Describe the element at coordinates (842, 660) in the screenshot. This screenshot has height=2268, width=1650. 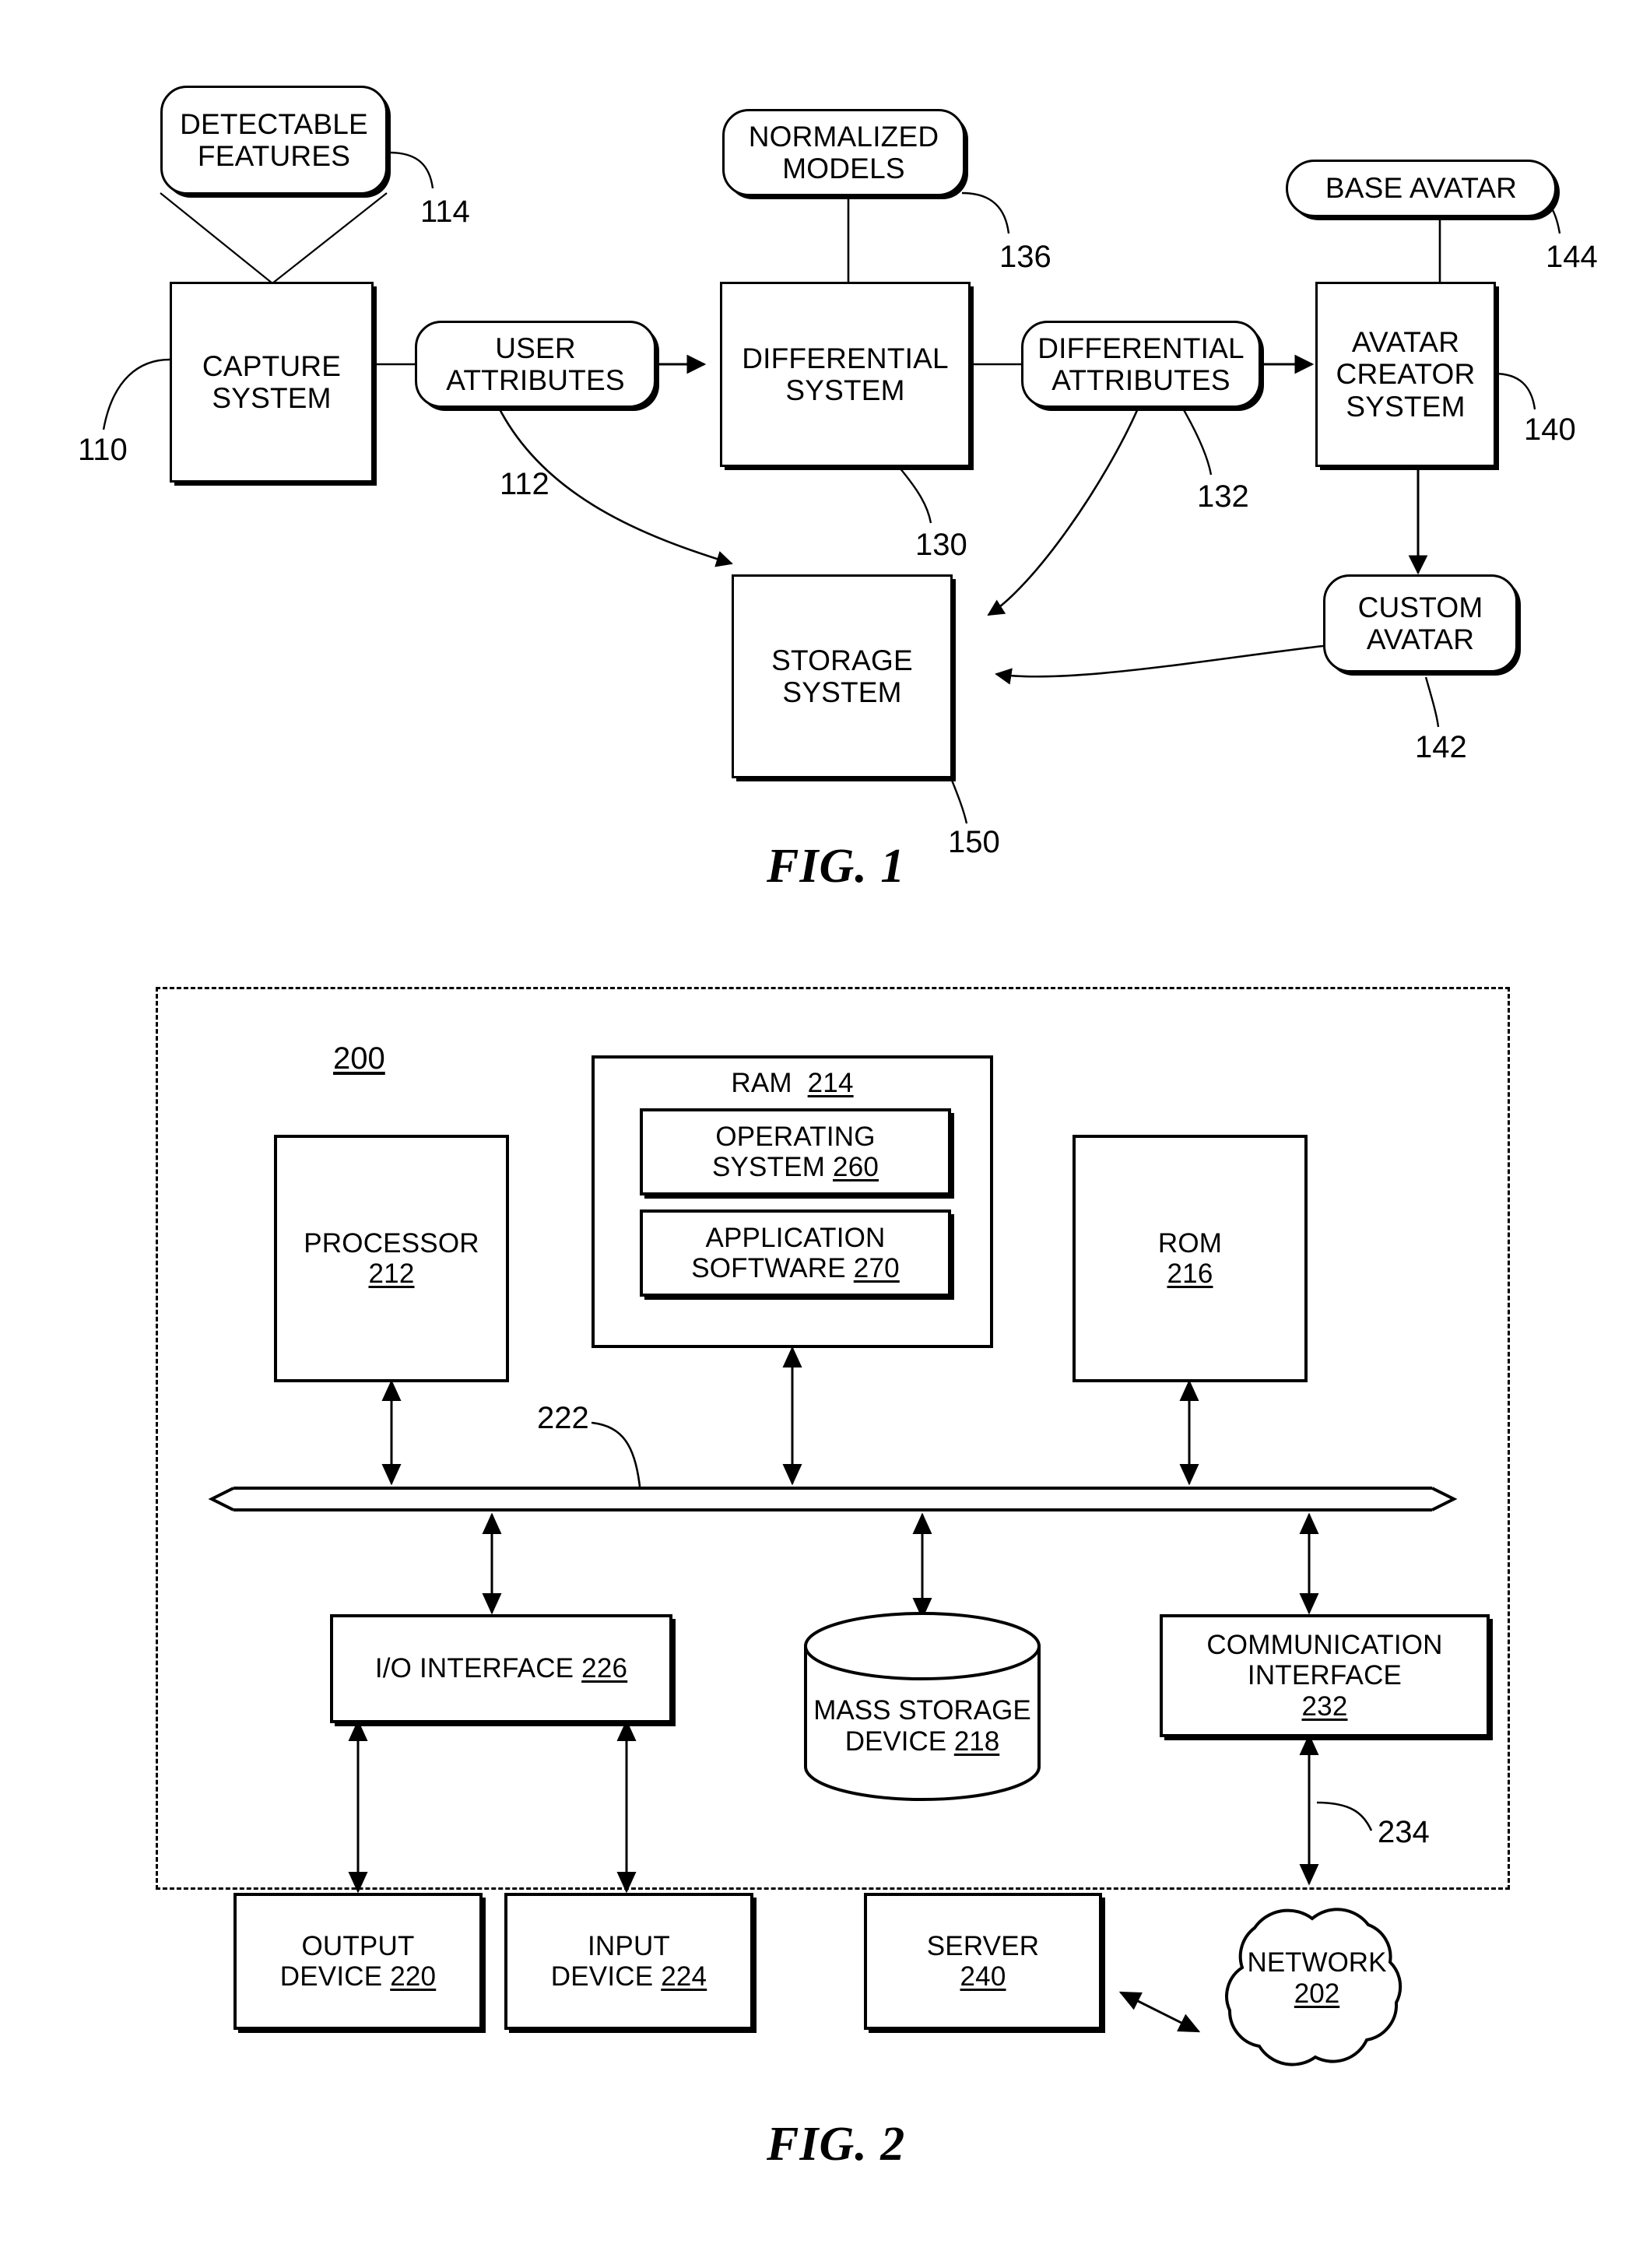
I see `storage-system-line1: STORAGE` at that location.